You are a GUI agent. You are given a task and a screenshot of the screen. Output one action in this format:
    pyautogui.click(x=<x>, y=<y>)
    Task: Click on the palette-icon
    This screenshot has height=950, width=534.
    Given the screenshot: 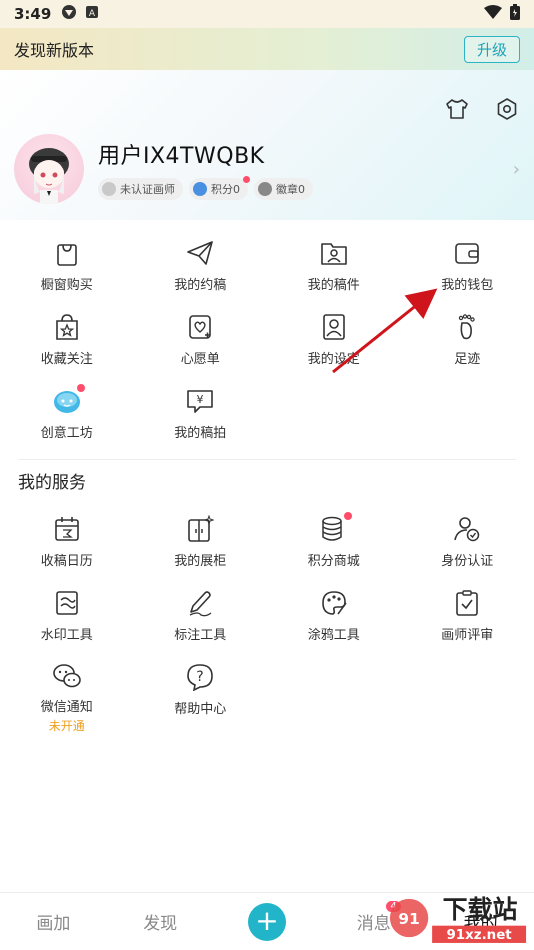 What is the action you would take?
    pyautogui.click(x=334, y=603)
    